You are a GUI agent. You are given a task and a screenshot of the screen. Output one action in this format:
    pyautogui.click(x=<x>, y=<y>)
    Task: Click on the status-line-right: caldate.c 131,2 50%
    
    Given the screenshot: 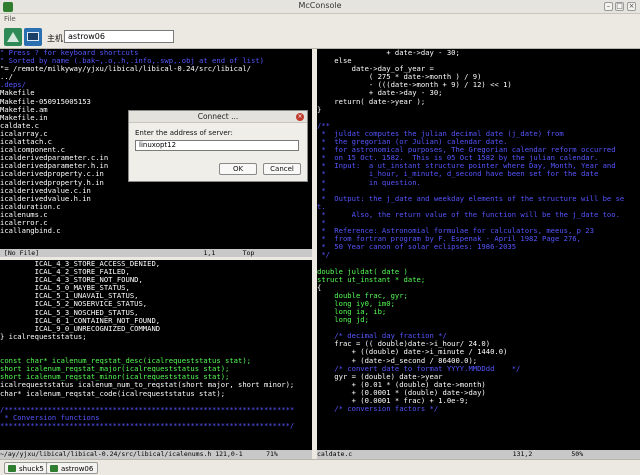 What is the action you would take?
    pyautogui.click(x=478, y=454)
    